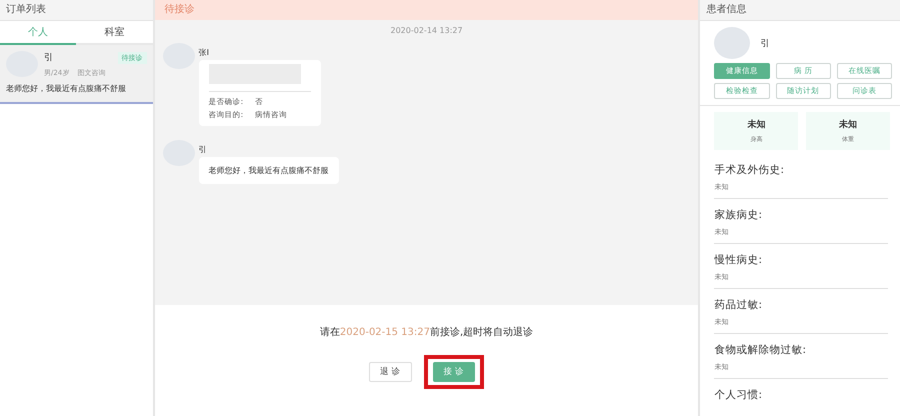 The image size is (900, 416). Describe the element at coordinates (738, 395) in the screenshot. I see `section-title: 个人习惯:` at that location.